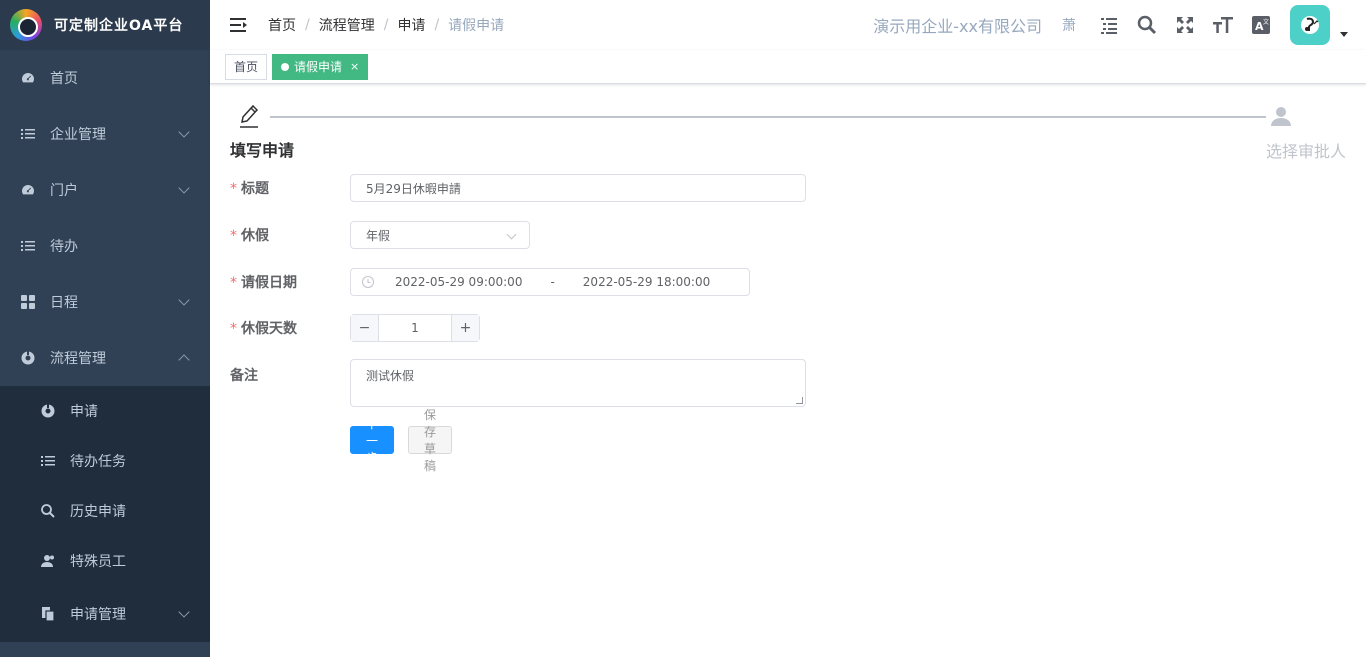 This screenshot has height=657, width=1366. I want to click on edit-icon, so click(250, 118).